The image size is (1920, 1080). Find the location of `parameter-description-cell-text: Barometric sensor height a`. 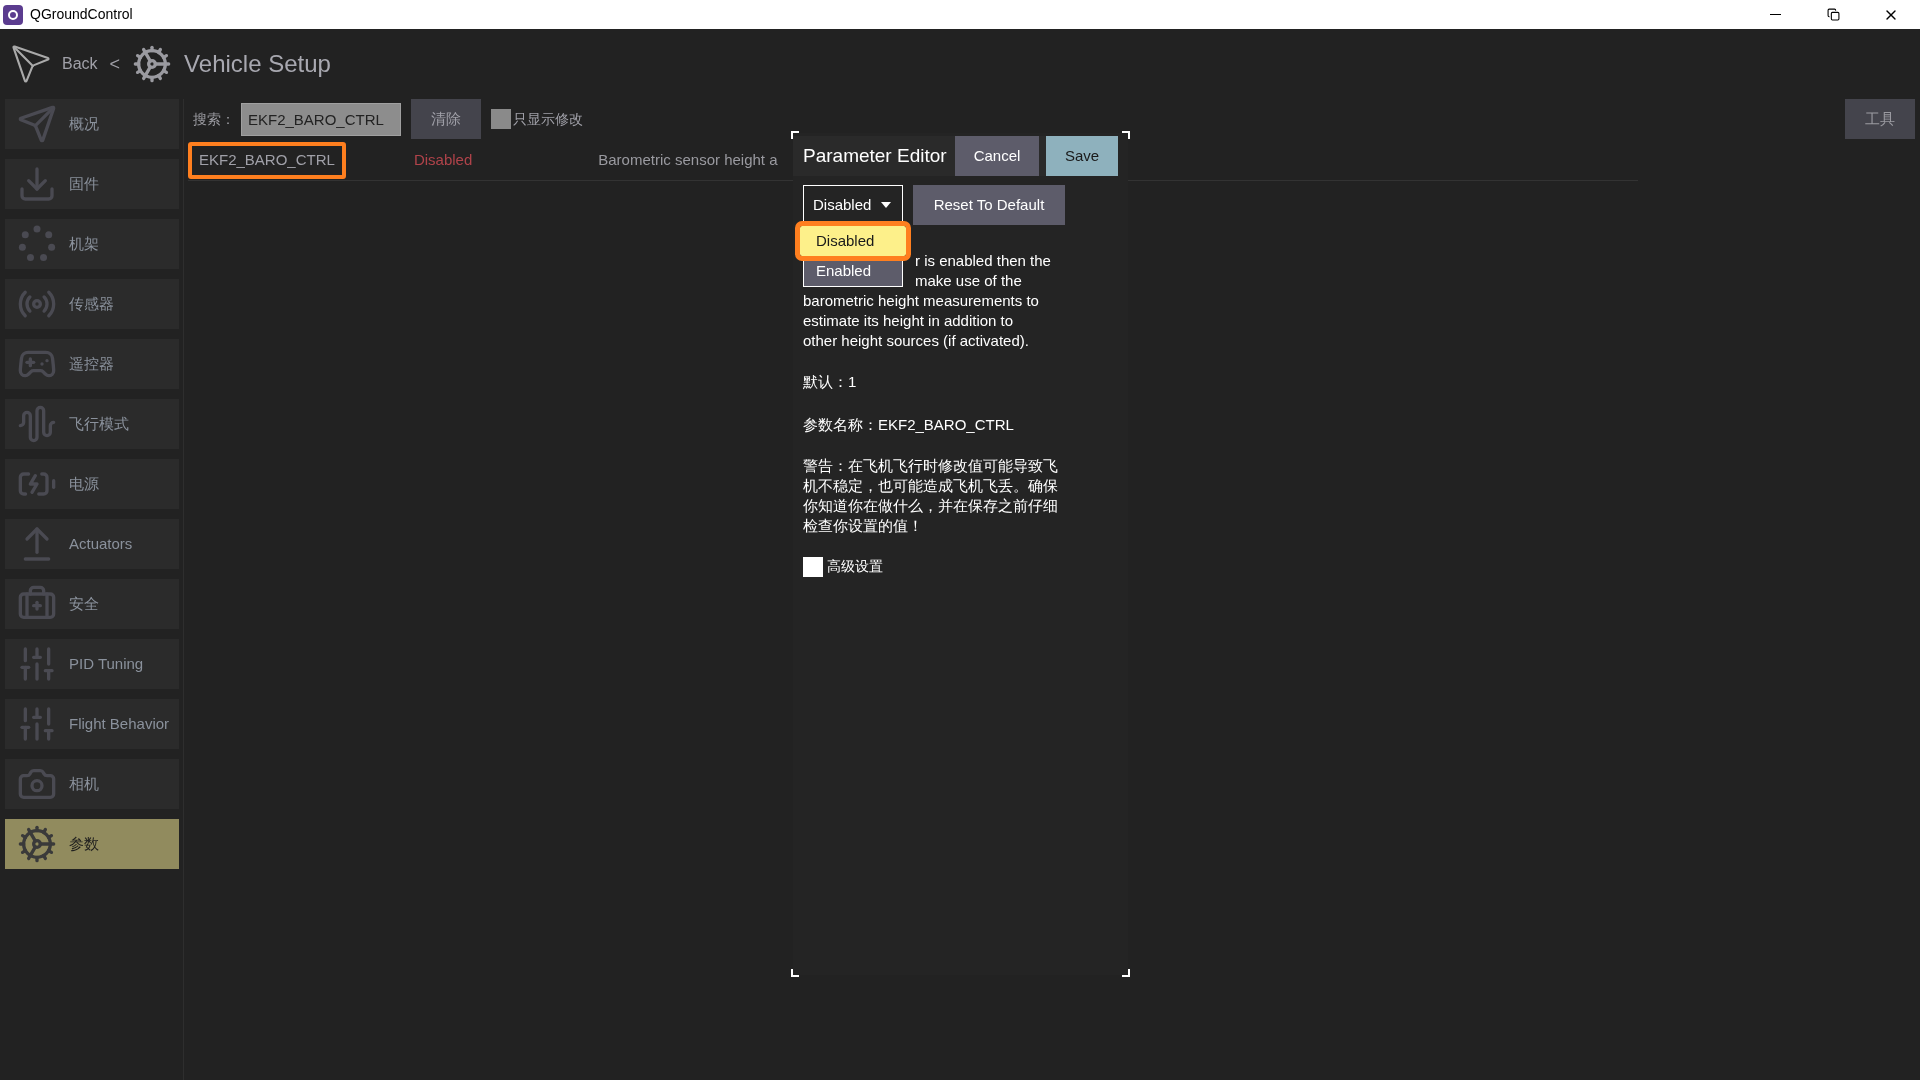

parameter-description-cell-text: Barometric sensor height a is located at coordinates (688, 160).